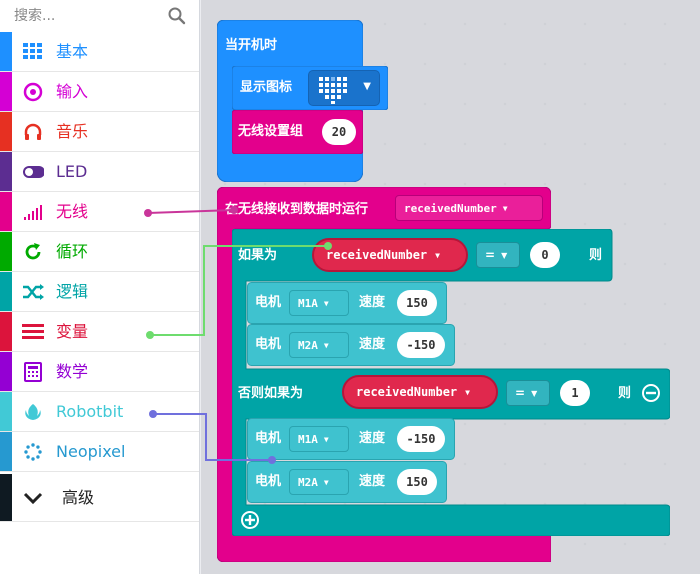 The height and width of the screenshot is (574, 700). What do you see at coordinates (271, 393) in the screenshot?
I see `else-if-label: 否则如果为` at bounding box center [271, 393].